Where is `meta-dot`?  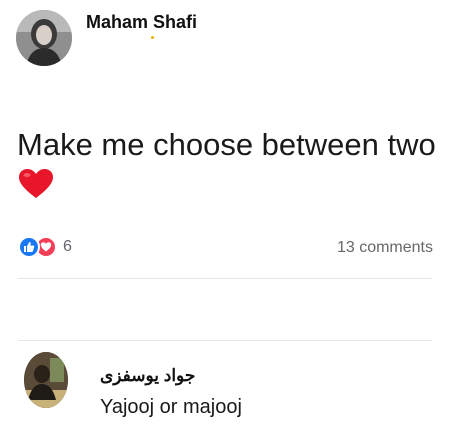
meta-dot is located at coordinates (152, 37).